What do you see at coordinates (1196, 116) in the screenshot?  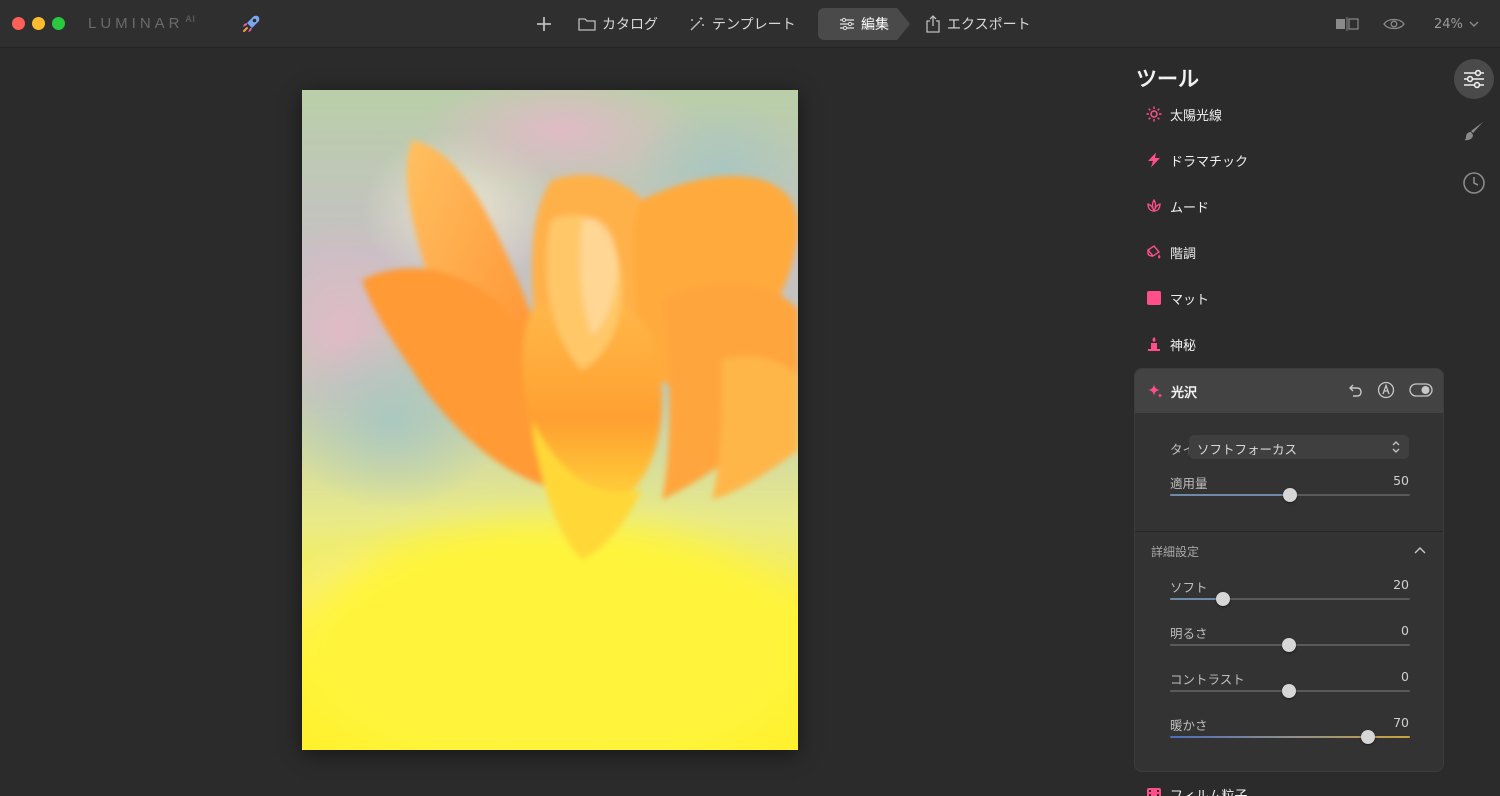 I see `tool-label: 太陽光線` at bounding box center [1196, 116].